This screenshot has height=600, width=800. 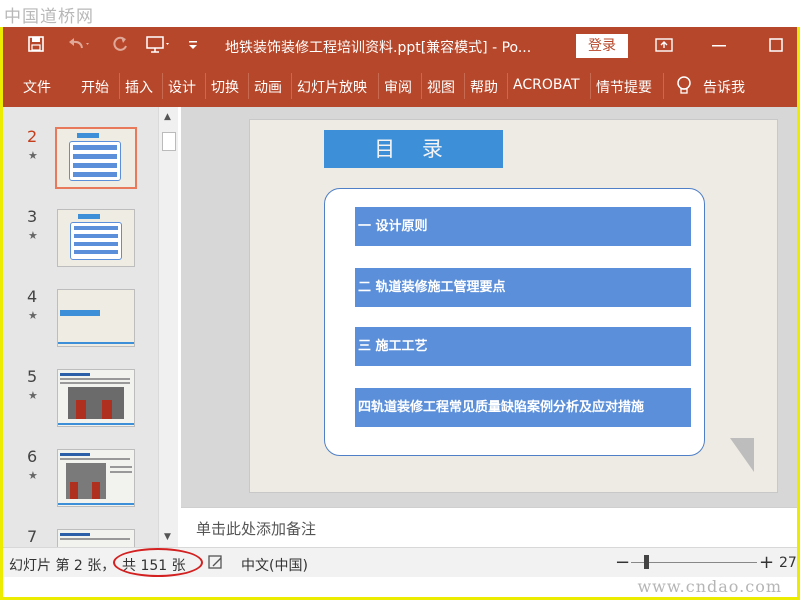 I want to click on undo-icon, so click(x=78, y=46).